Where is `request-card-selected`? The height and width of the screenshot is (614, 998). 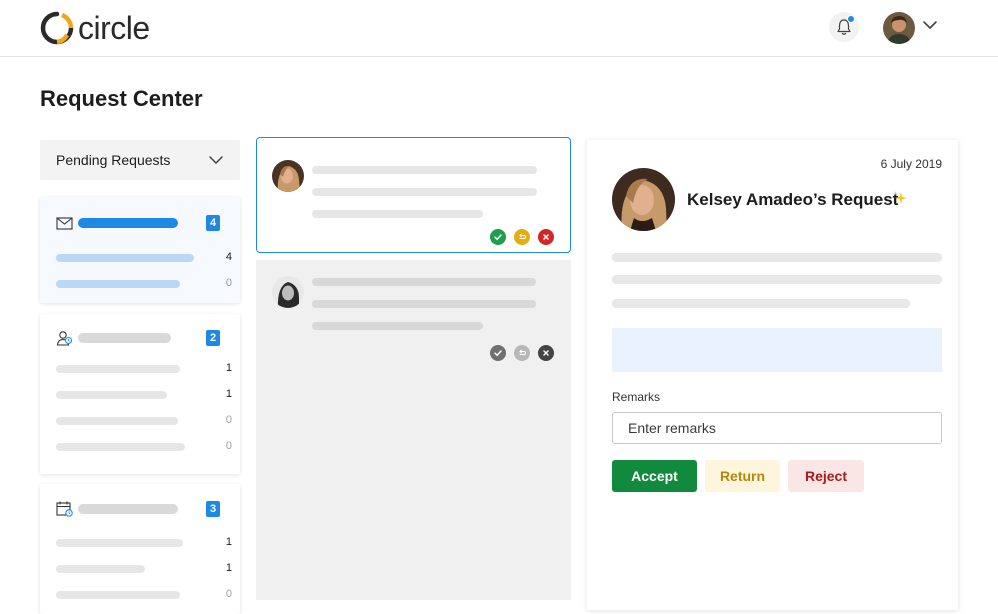 request-card-selected is located at coordinates (413, 195).